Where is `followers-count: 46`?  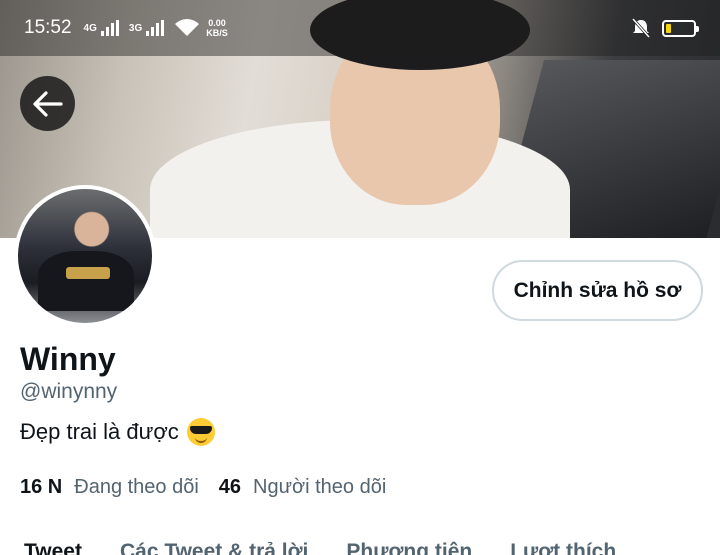
followers-count: 46 is located at coordinates (230, 487).